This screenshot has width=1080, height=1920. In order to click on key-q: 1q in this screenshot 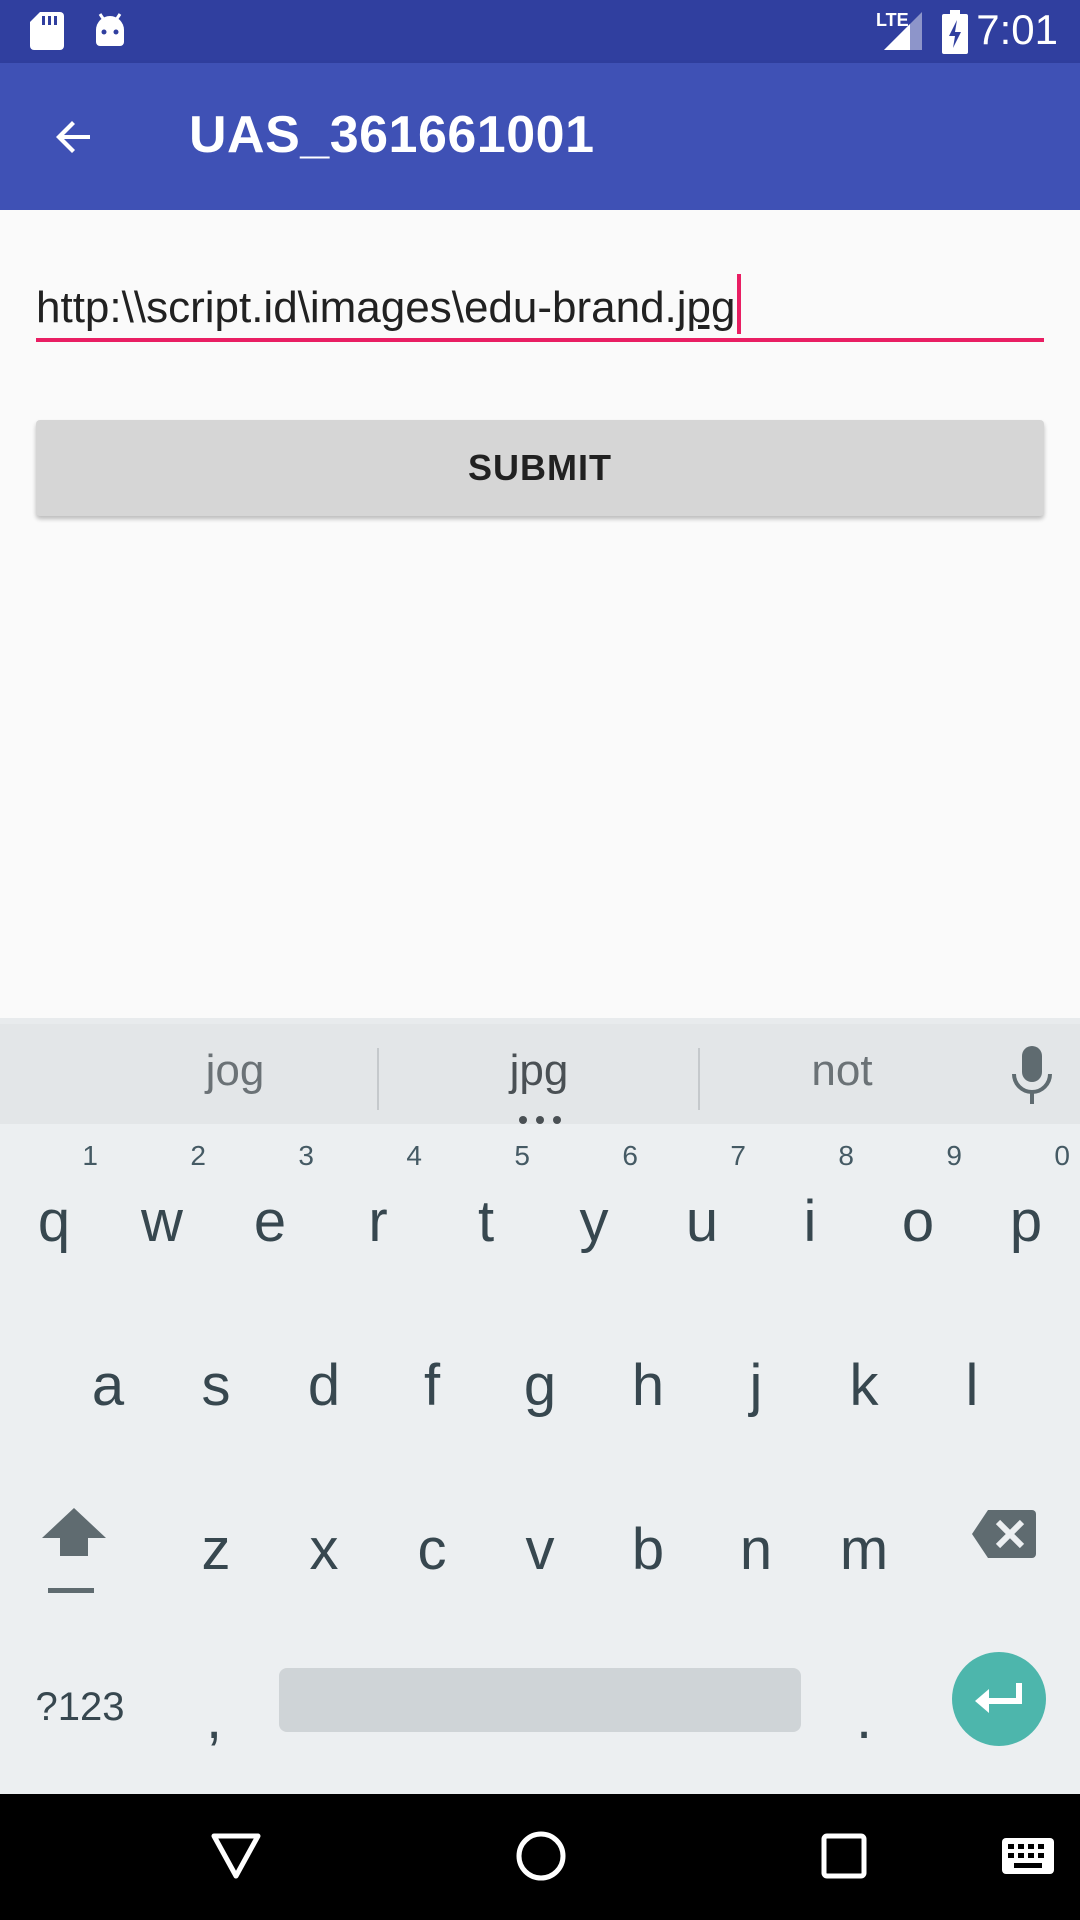, I will do `click(54, 1201)`.